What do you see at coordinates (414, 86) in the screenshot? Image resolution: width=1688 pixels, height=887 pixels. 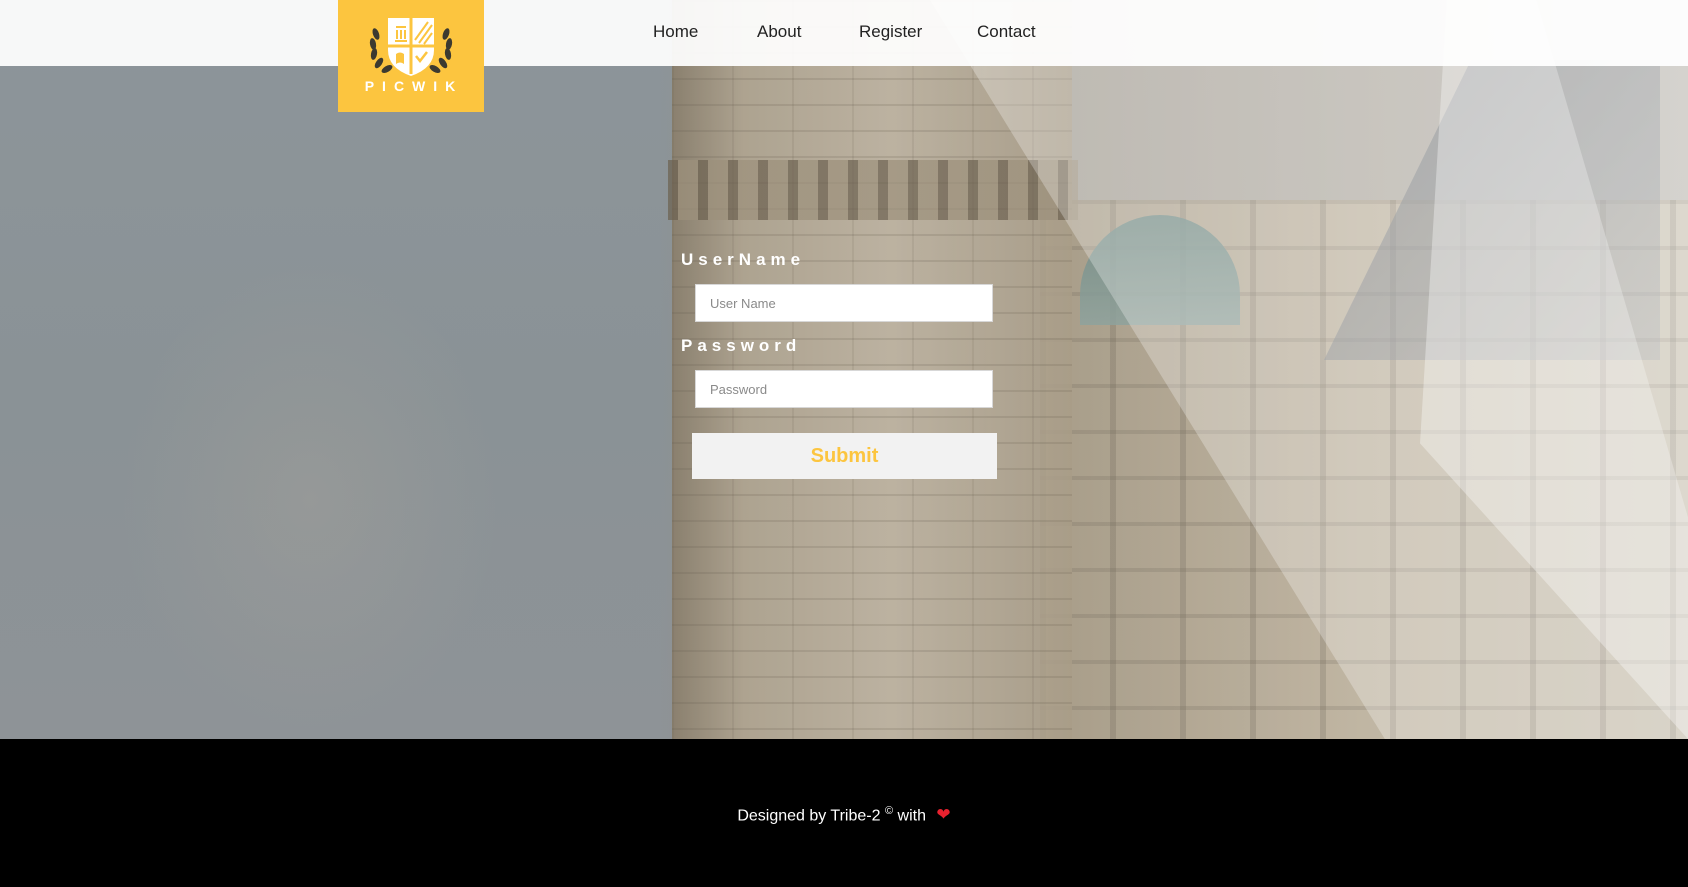 I see `logo-text: PICWIK` at bounding box center [414, 86].